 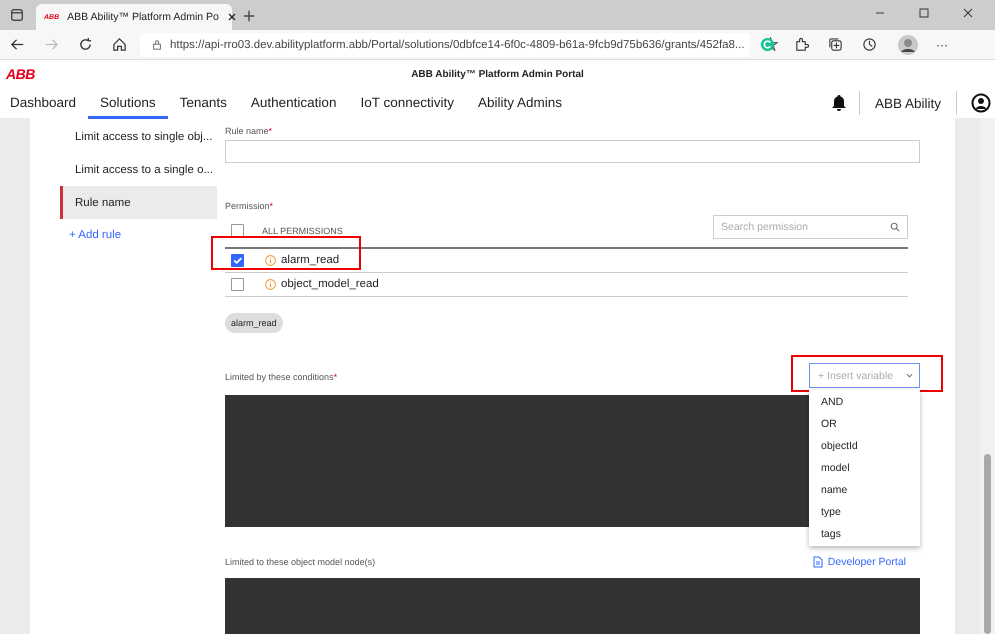 I want to click on menu-item: OR, so click(x=864, y=424).